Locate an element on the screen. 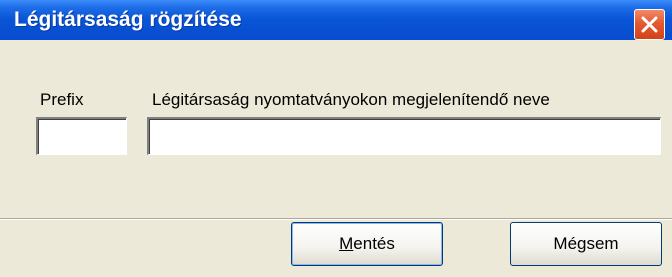 The height and width of the screenshot is (277, 672). save-button: Mentés is located at coordinates (367, 244).